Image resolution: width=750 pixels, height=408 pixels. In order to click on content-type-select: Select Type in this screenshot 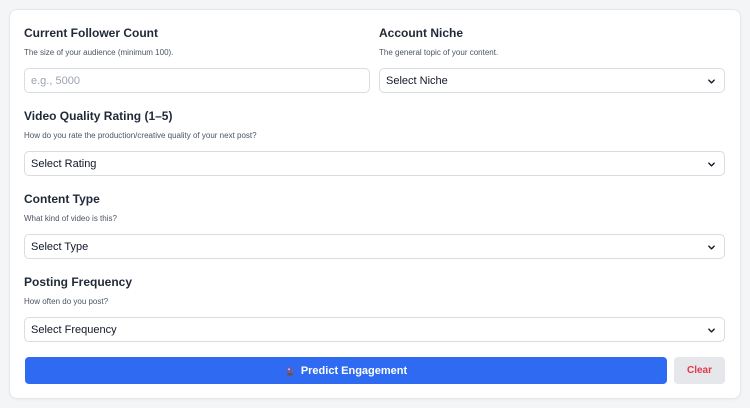, I will do `click(374, 246)`.